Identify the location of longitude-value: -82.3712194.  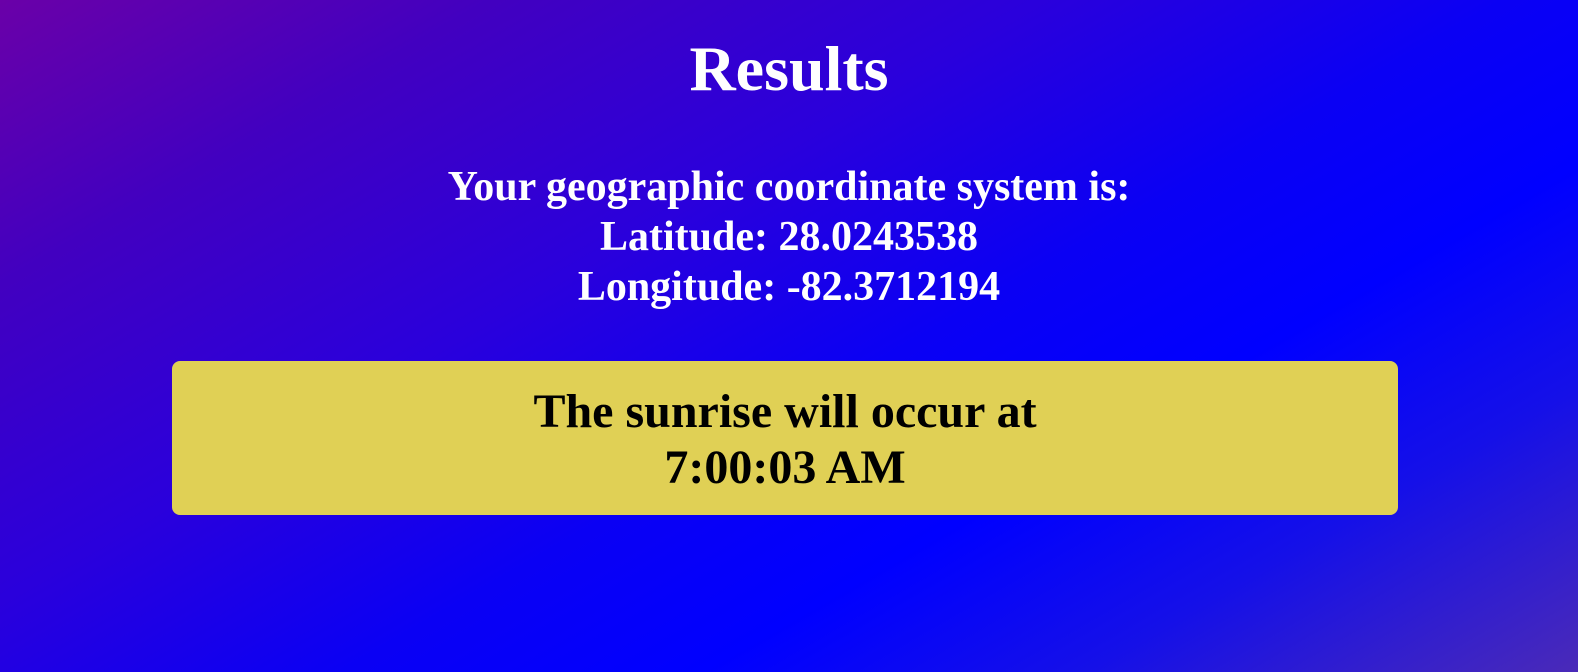
(893, 287).